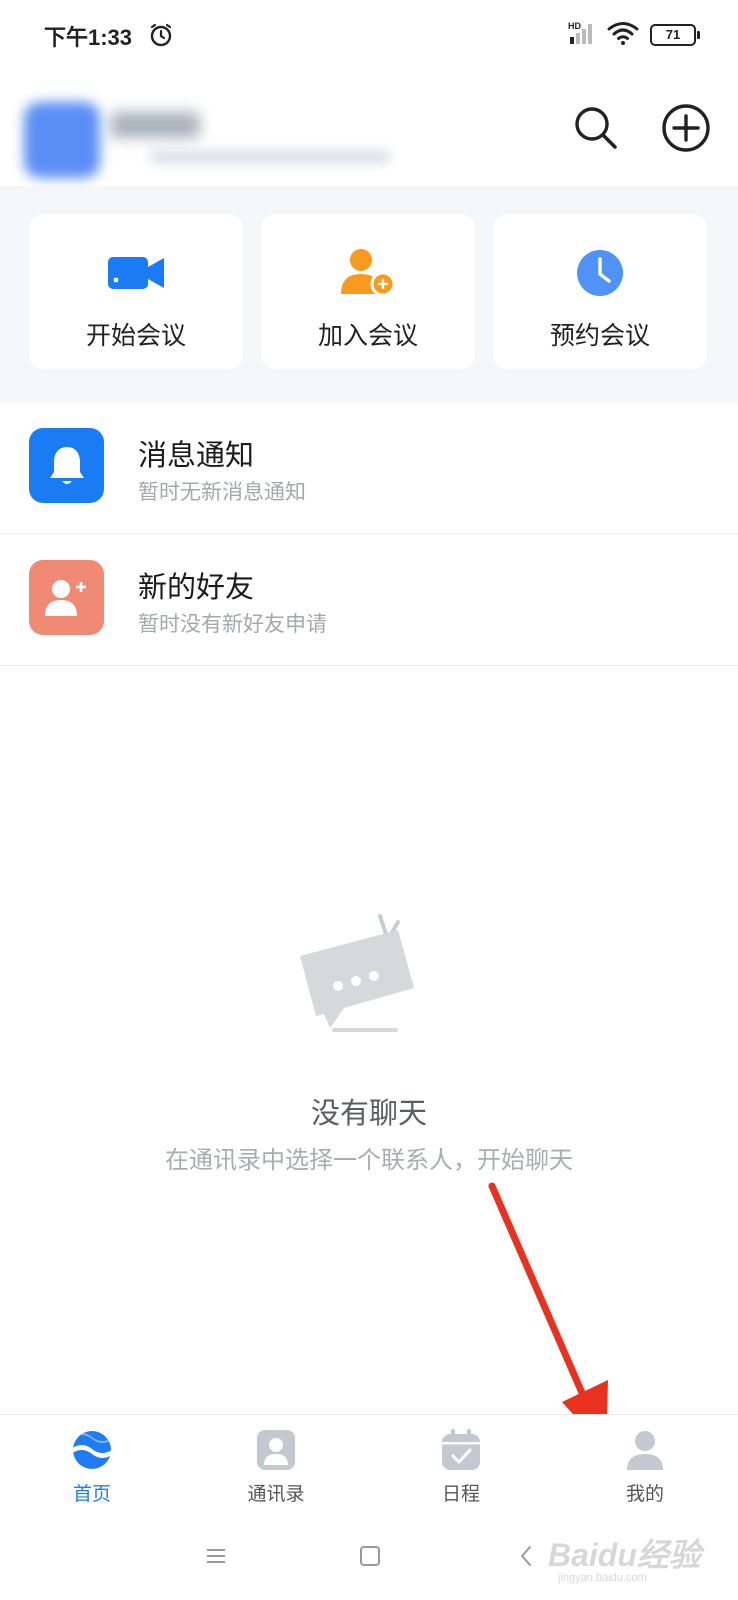  I want to click on friend-icon-tile, so click(66, 597).